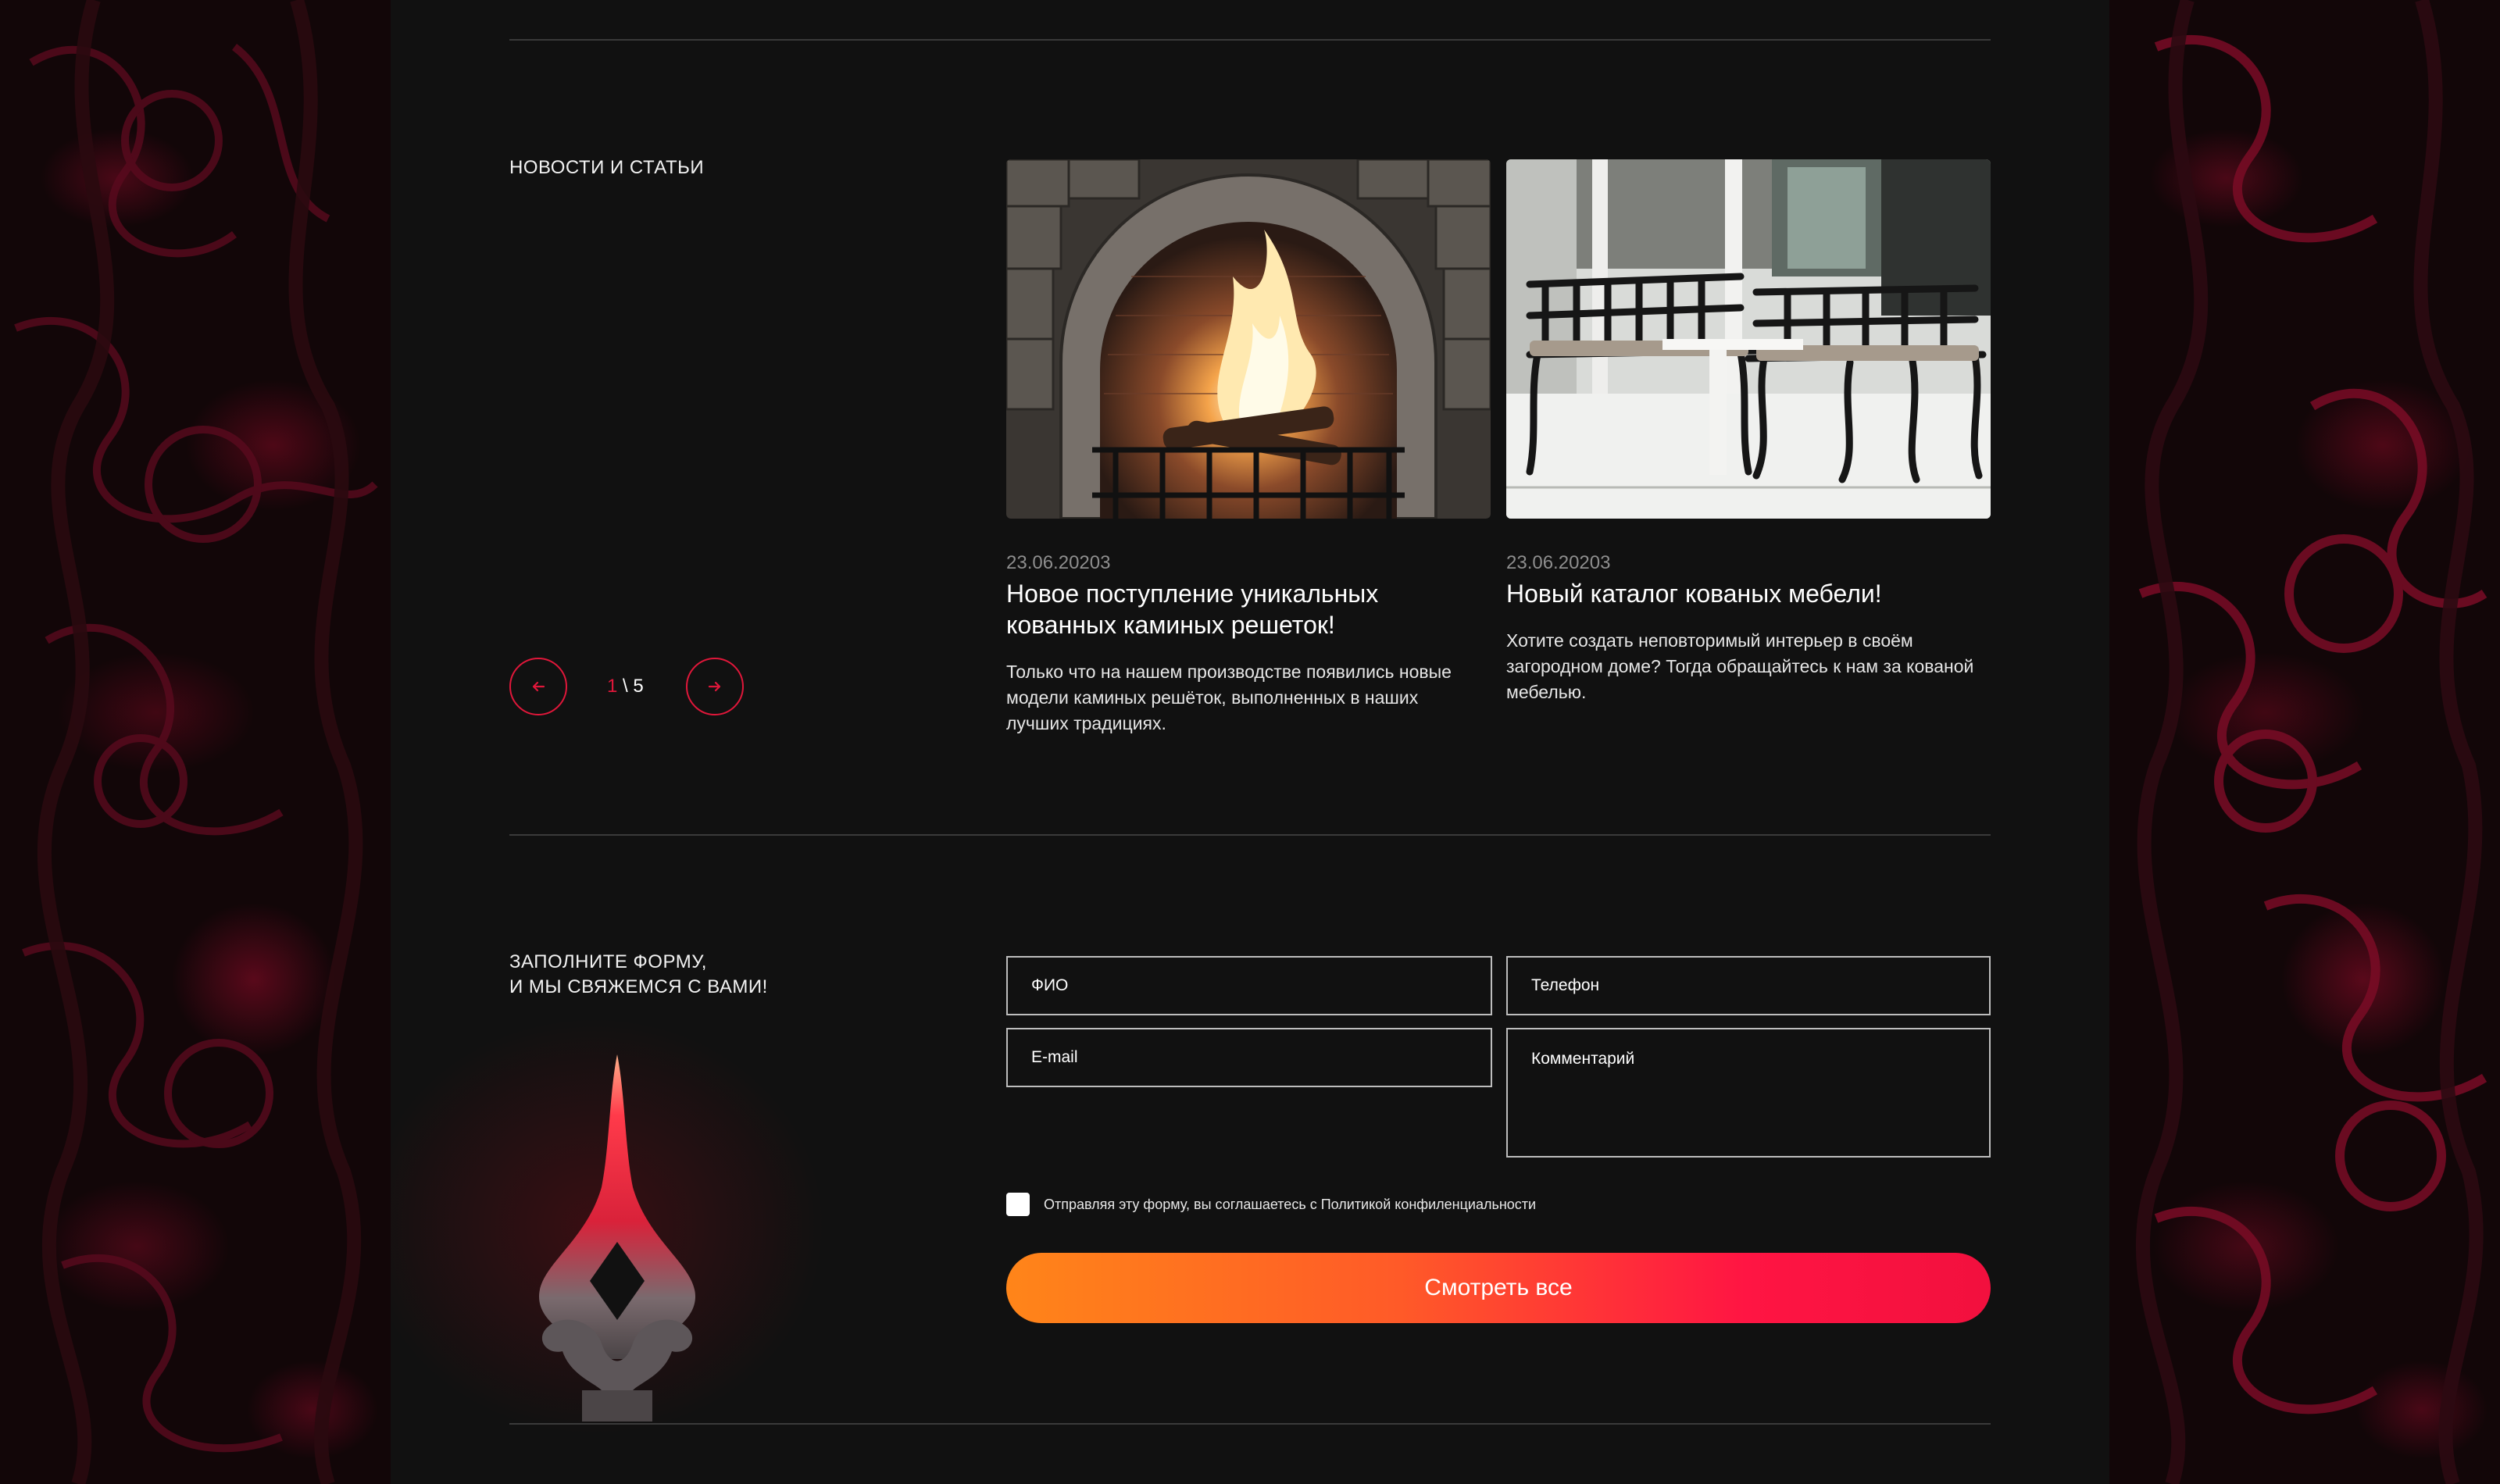 The height and width of the screenshot is (1484, 2500). What do you see at coordinates (638, 686) in the screenshot?
I see `pager-total: 5` at bounding box center [638, 686].